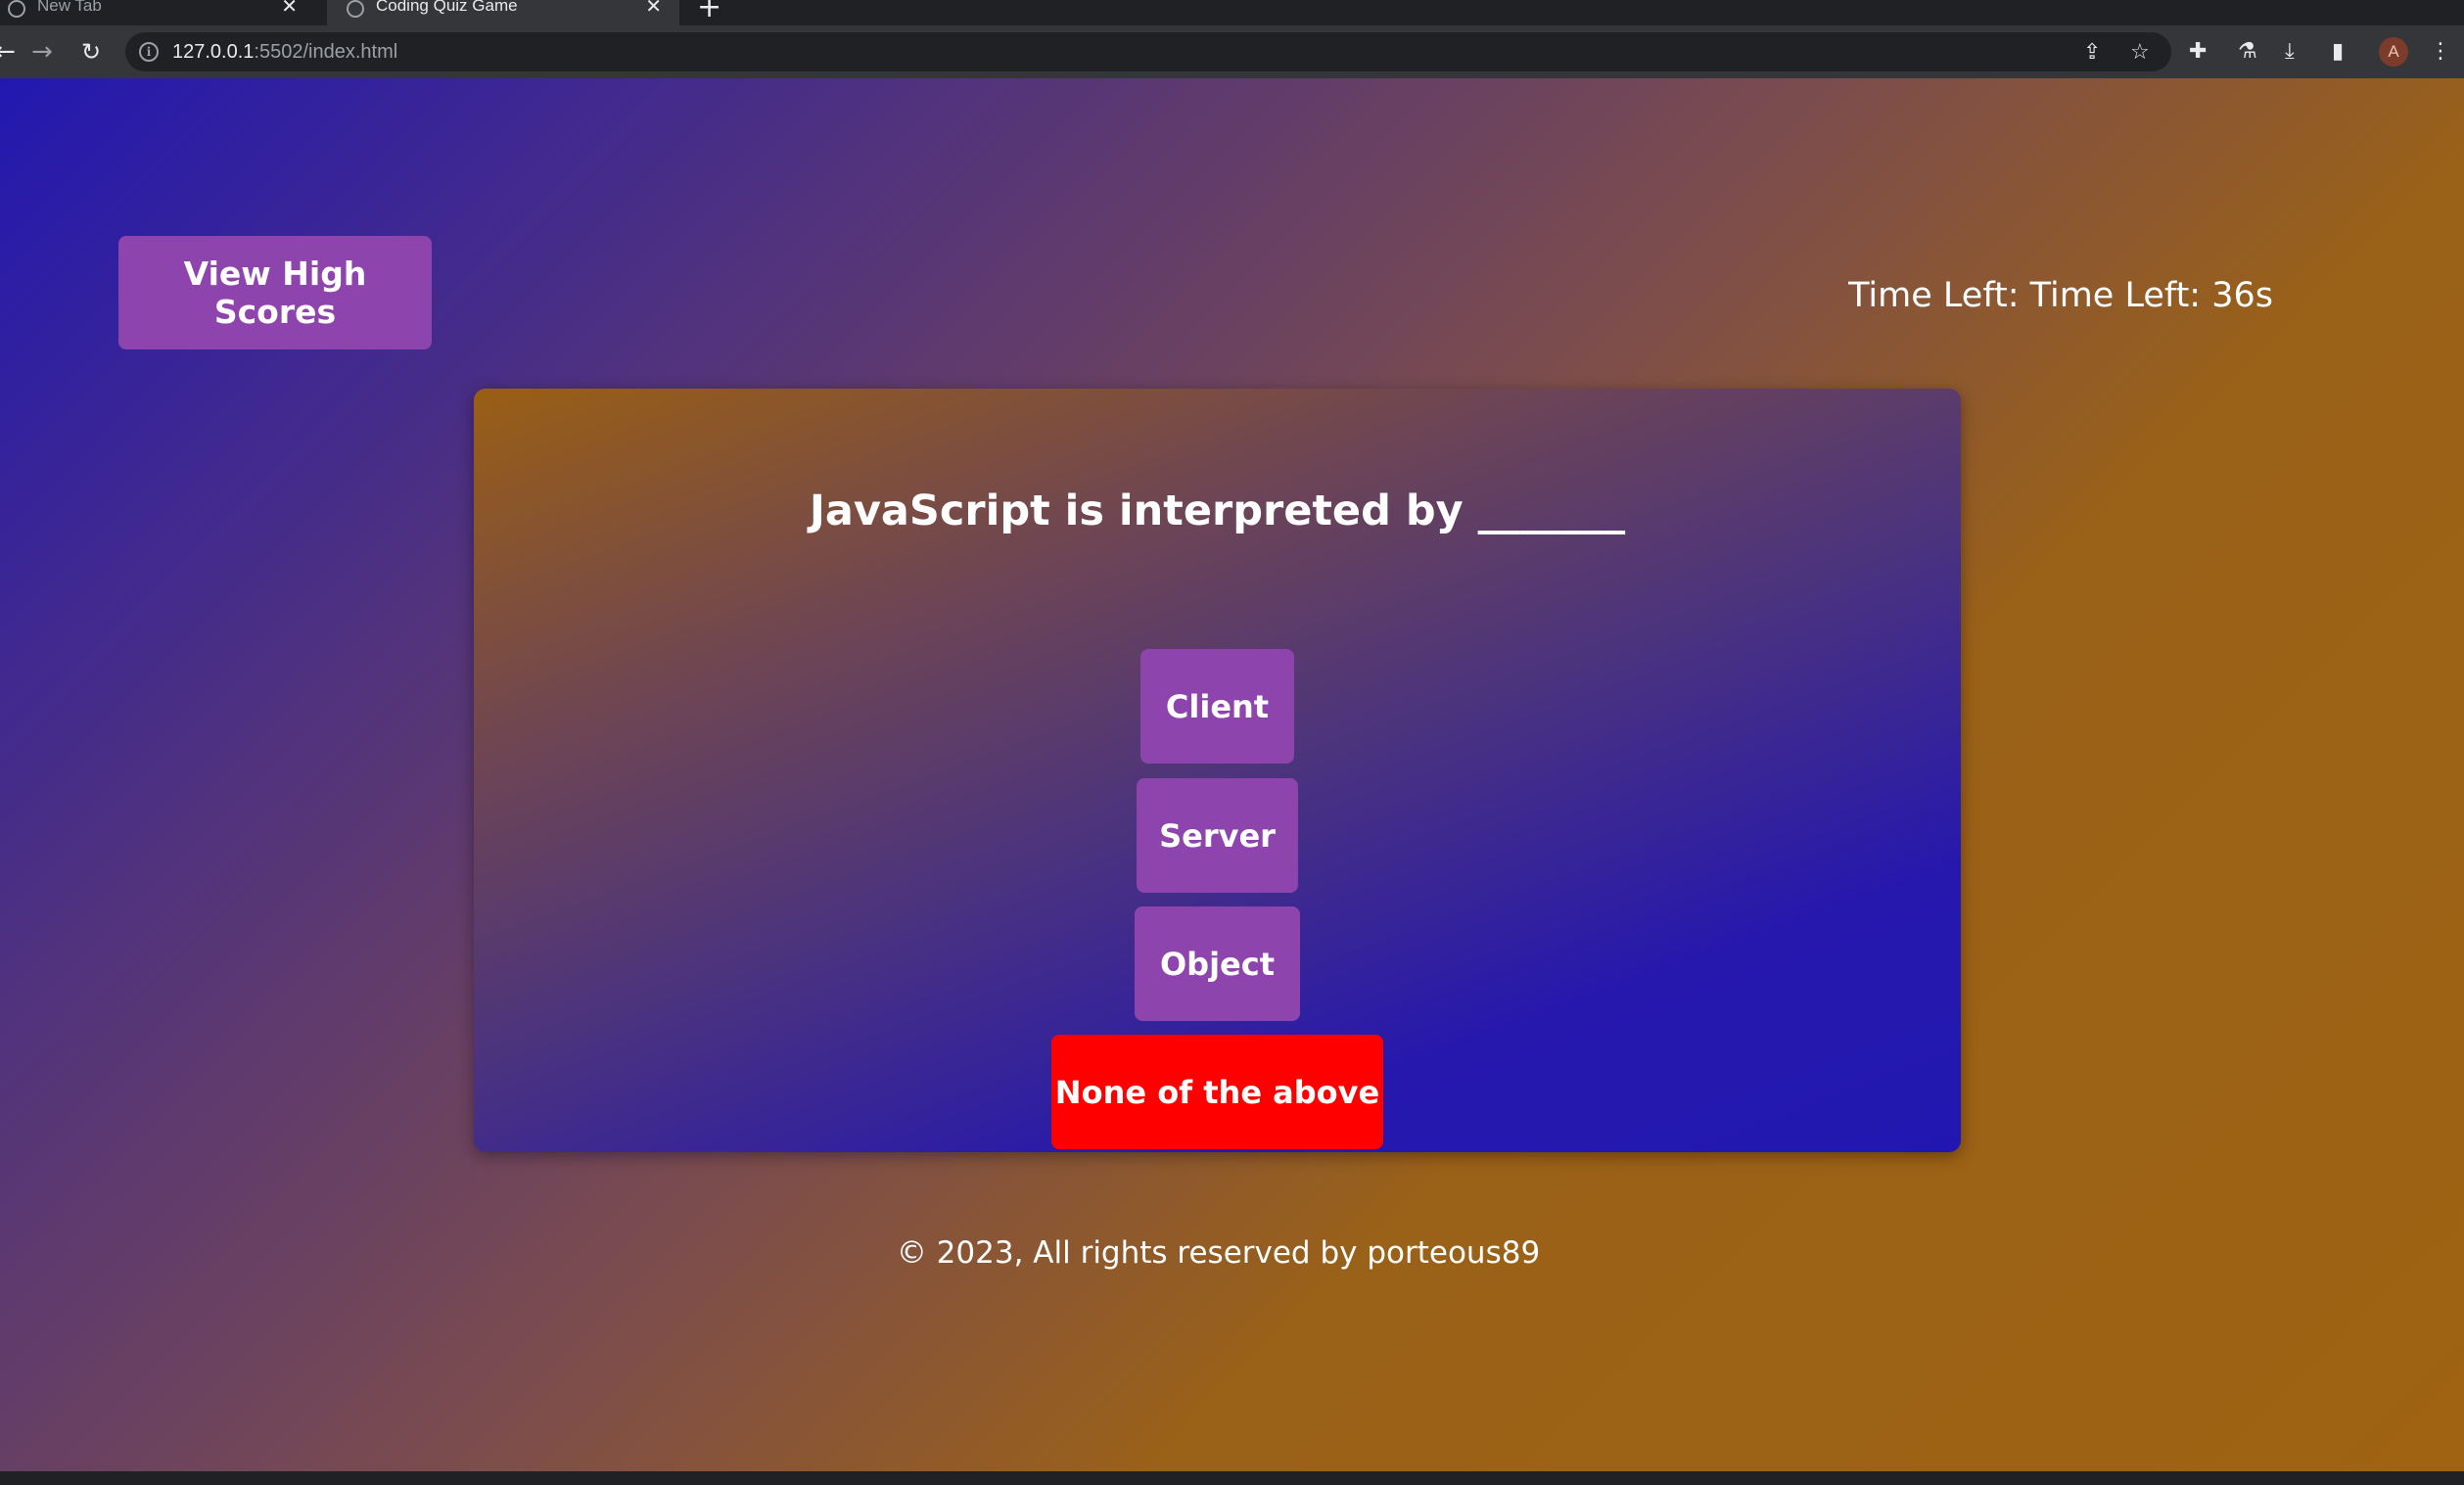  Describe the element at coordinates (16, 9) in the screenshot. I see `chrome-icon` at that location.